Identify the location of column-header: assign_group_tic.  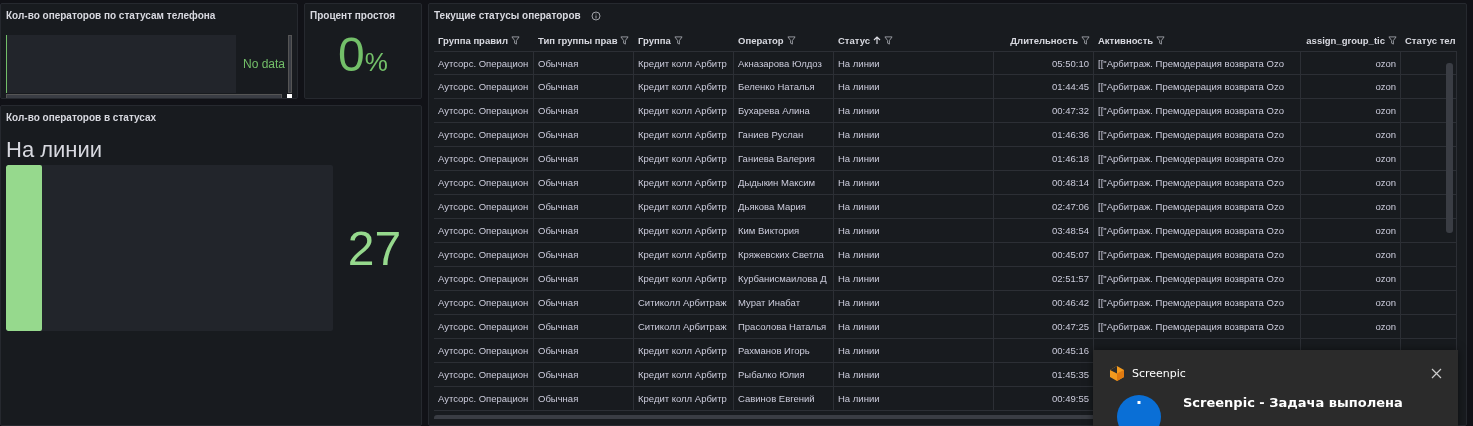
(1351, 40).